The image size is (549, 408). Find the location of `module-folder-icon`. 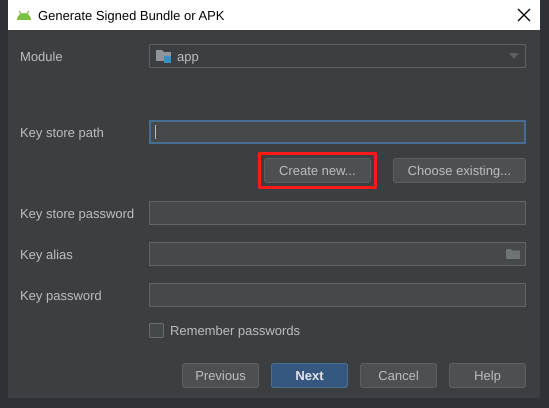

module-folder-icon is located at coordinates (164, 56).